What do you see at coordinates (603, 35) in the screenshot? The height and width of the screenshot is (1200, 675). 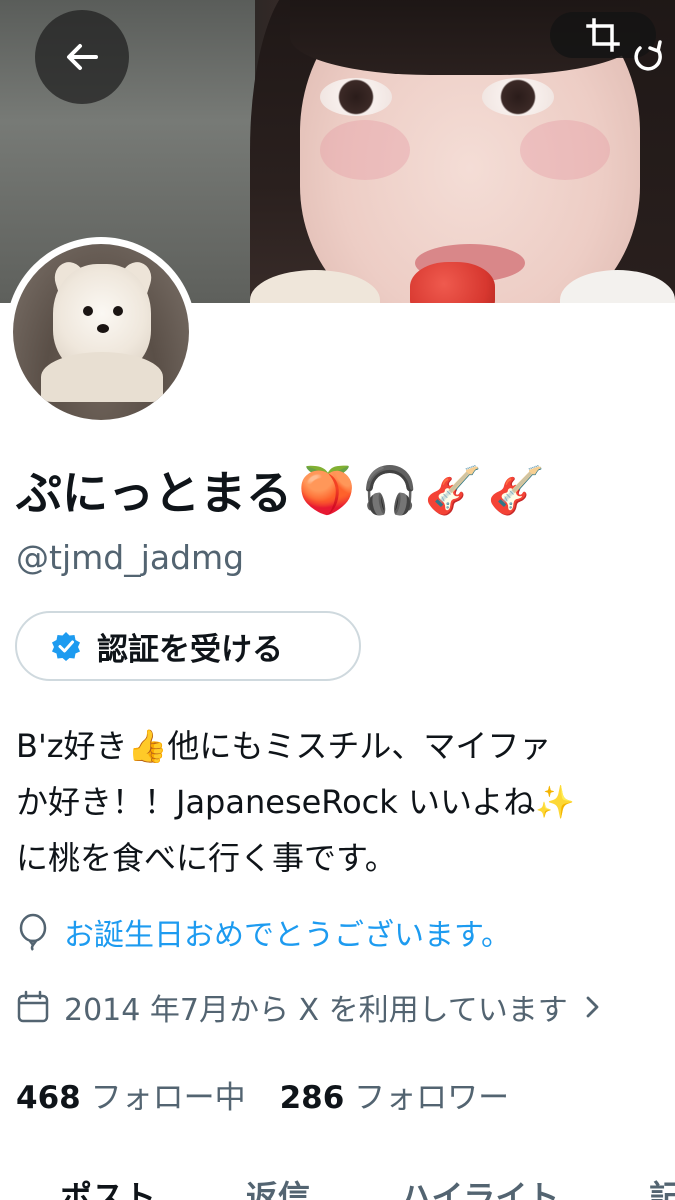 I see `crop-icon` at bounding box center [603, 35].